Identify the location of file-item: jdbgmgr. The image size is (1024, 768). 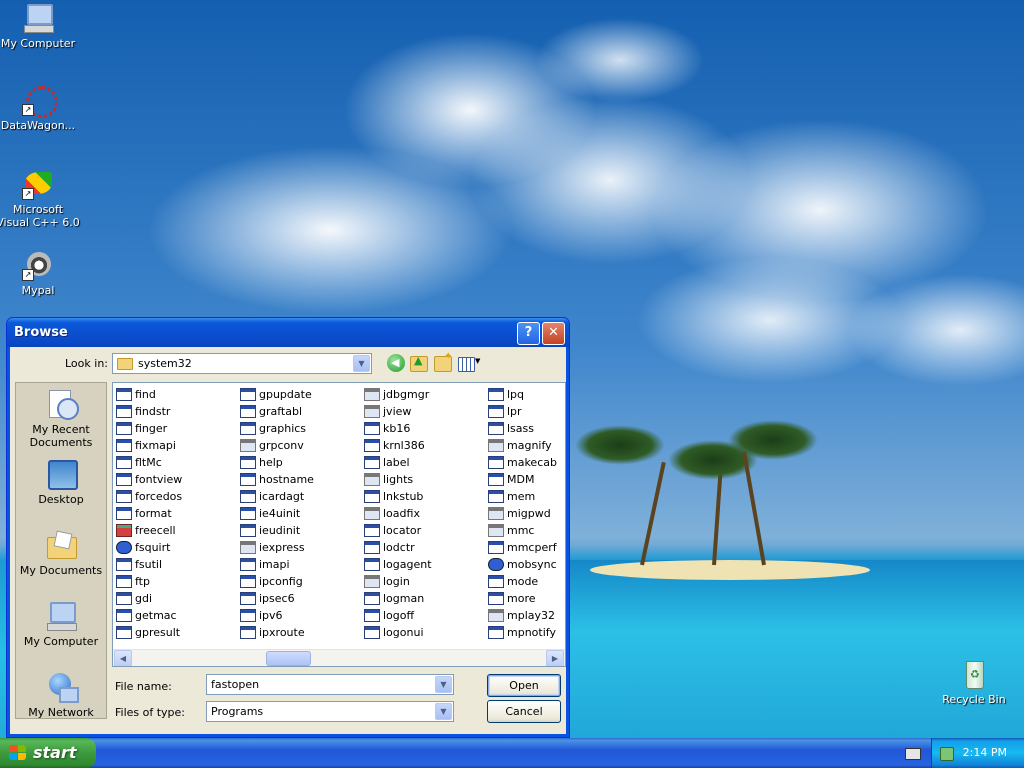
(398, 394).